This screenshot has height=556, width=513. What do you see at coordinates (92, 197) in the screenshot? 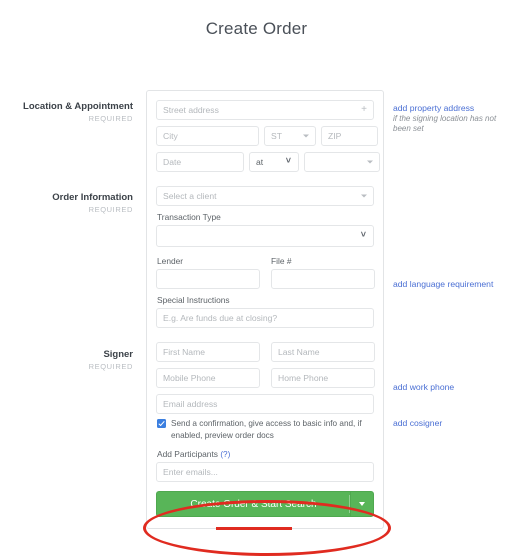
I see `section-title: Order Information` at bounding box center [92, 197].